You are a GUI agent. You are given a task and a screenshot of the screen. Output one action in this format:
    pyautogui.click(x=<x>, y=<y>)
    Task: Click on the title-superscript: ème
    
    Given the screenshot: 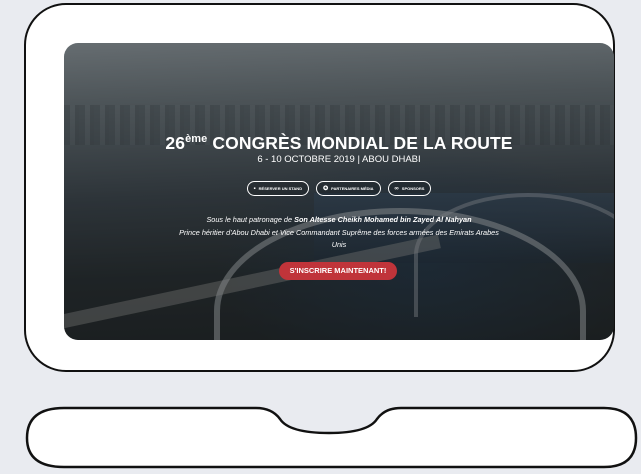 What is the action you would take?
    pyautogui.click(x=196, y=139)
    